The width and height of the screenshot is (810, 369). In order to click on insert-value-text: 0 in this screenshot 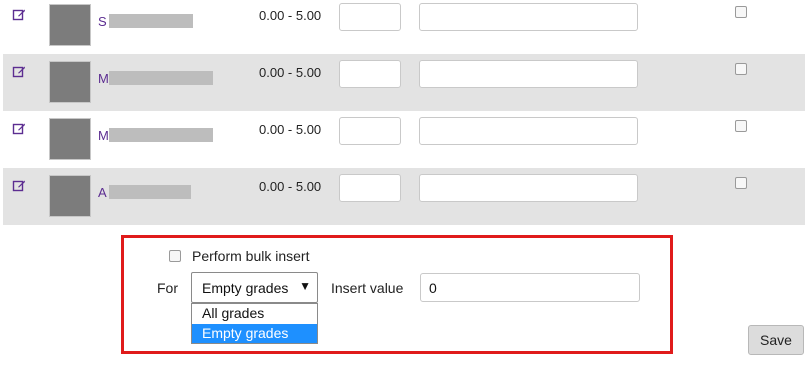, I will do `click(433, 288)`.